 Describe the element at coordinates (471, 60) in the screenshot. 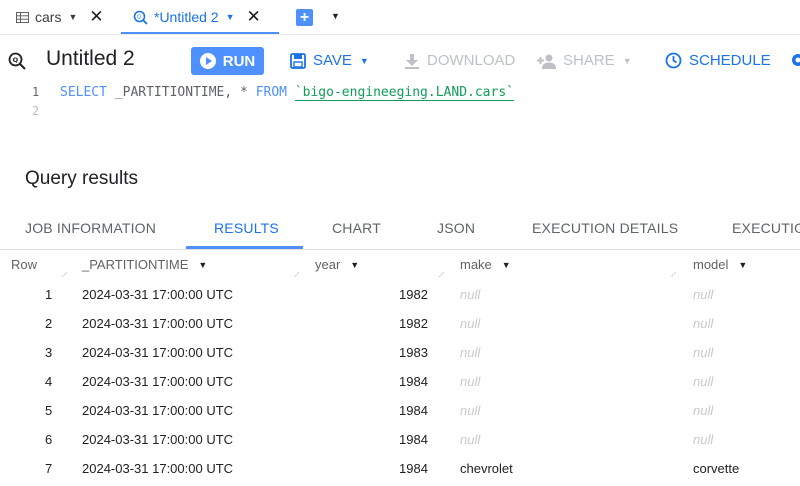

I see `download-label: DOWNLOAD` at that location.